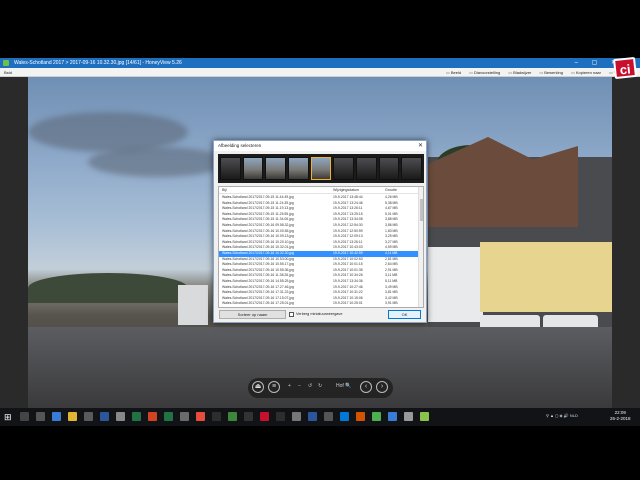 The image size is (640, 480). What do you see at coordinates (382, 387) in the screenshot?
I see `next-icon: ›` at bounding box center [382, 387].